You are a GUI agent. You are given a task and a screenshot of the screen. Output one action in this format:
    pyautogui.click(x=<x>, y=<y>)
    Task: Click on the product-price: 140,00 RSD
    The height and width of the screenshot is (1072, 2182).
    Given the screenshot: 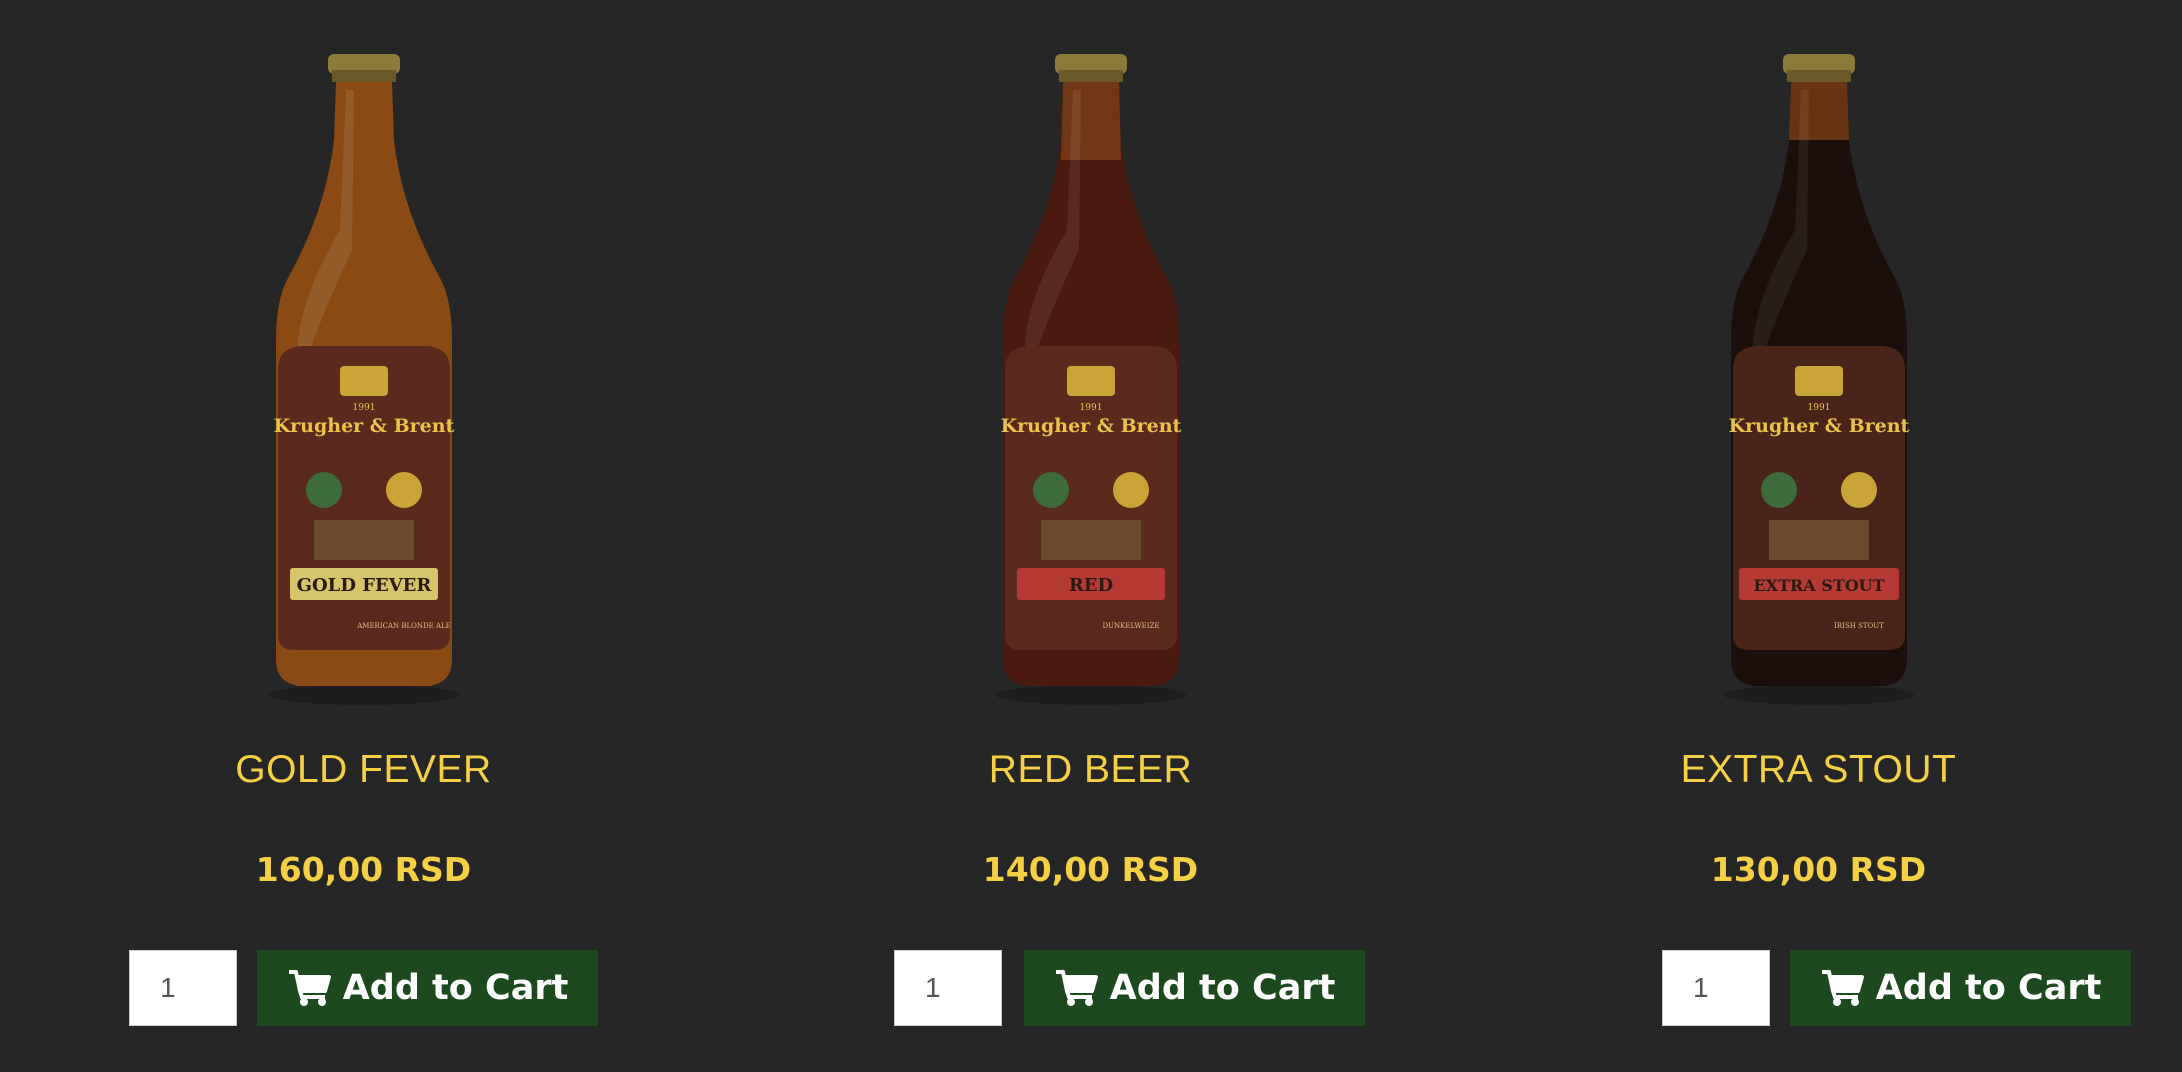 What is the action you would take?
    pyautogui.click(x=1090, y=869)
    